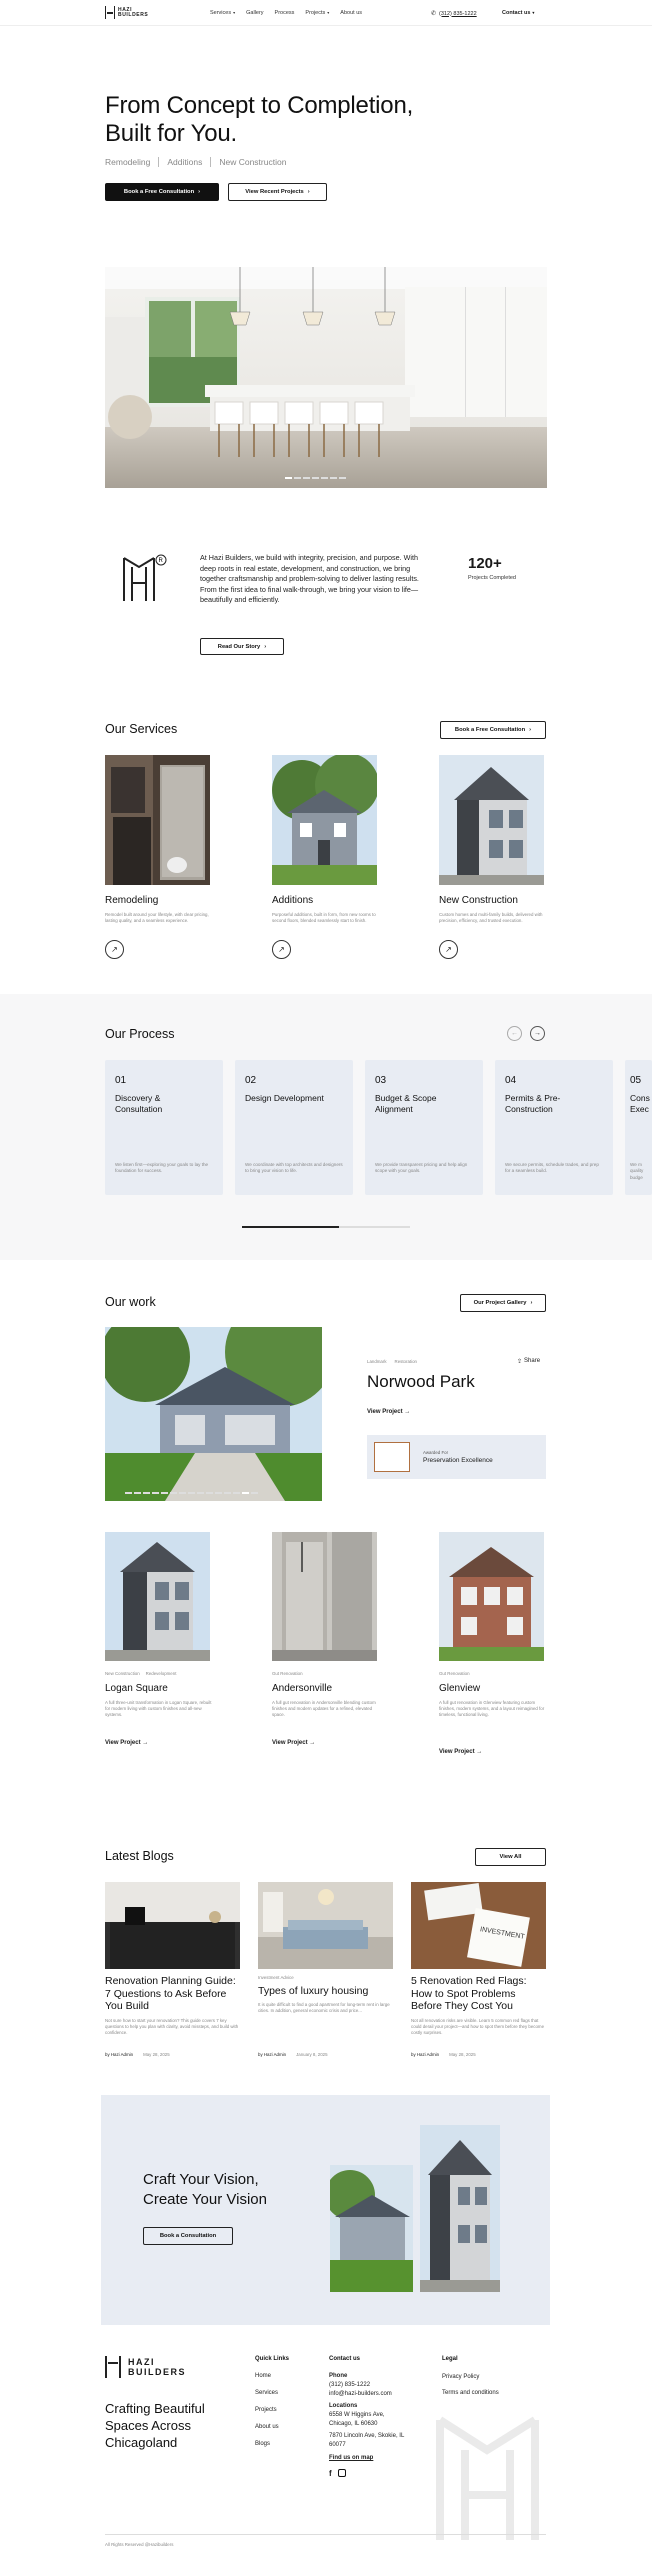 The image size is (652, 2560). Describe the element at coordinates (369, 2385) in the screenshot. I see `footer-phone: (312) 835-1222` at that location.